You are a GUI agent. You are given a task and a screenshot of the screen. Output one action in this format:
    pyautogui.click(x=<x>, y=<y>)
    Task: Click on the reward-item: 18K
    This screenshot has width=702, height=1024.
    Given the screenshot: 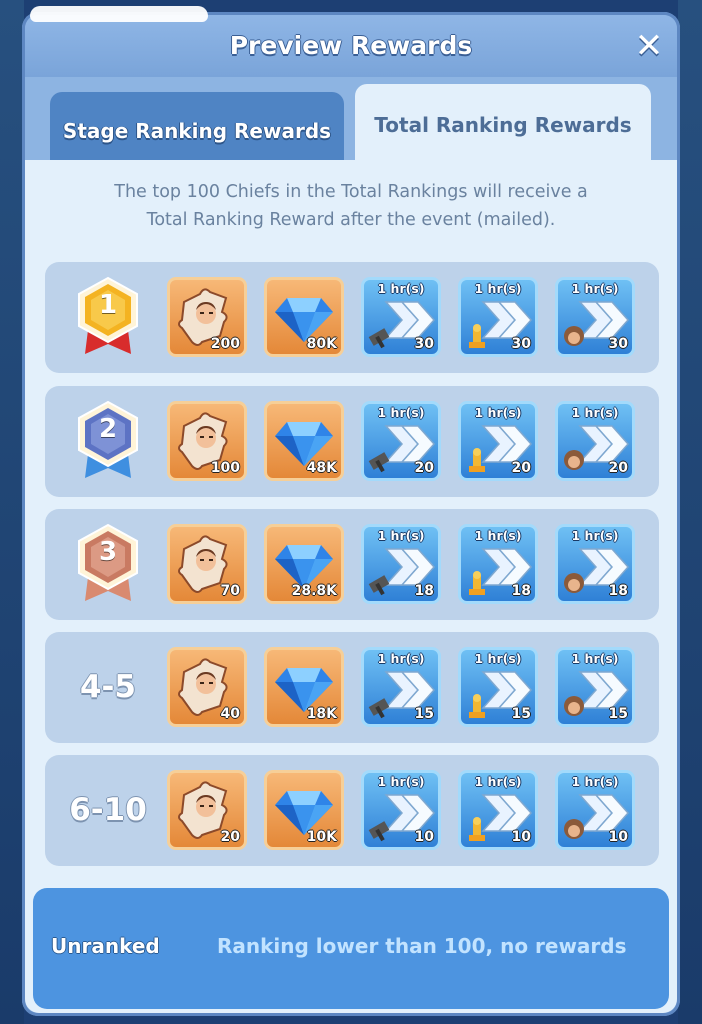 What is the action you would take?
    pyautogui.click(x=304, y=687)
    